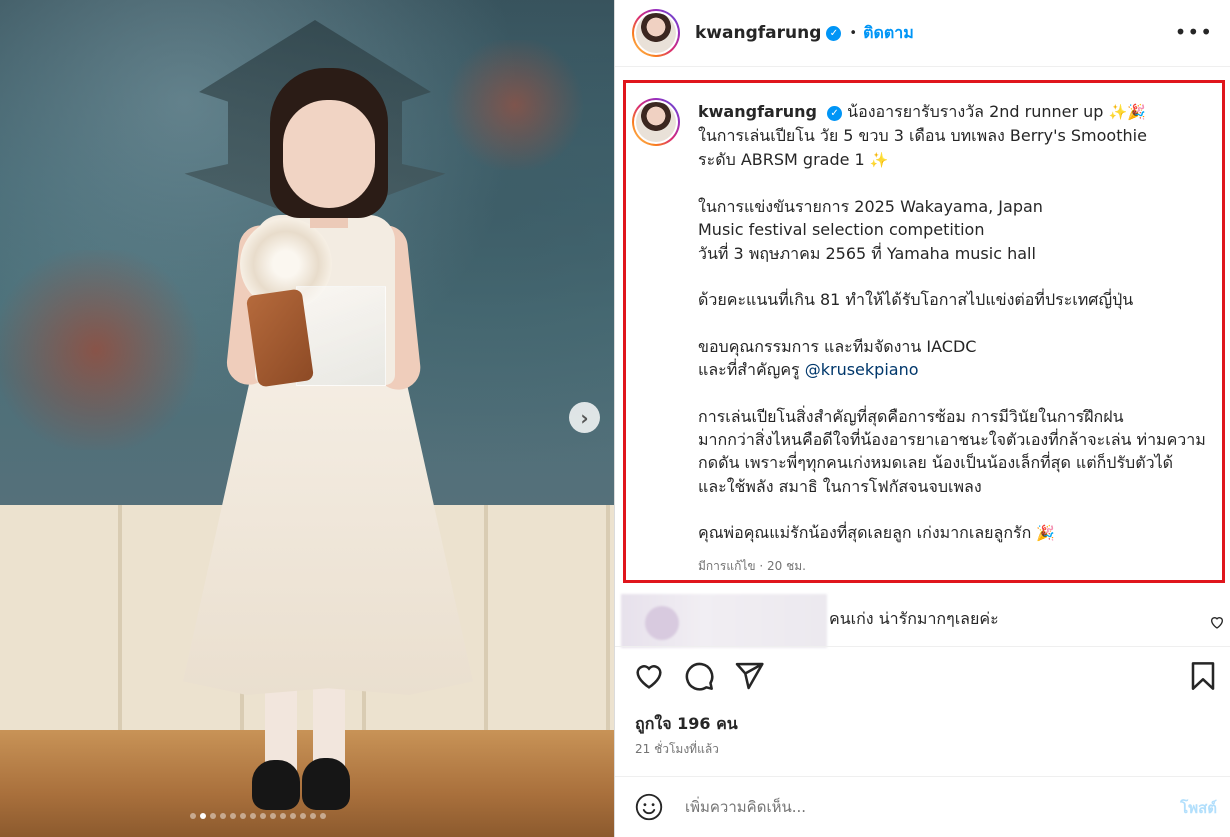  What do you see at coordinates (757, 111) in the screenshot?
I see `caption-username: kwangfarung` at bounding box center [757, 111].